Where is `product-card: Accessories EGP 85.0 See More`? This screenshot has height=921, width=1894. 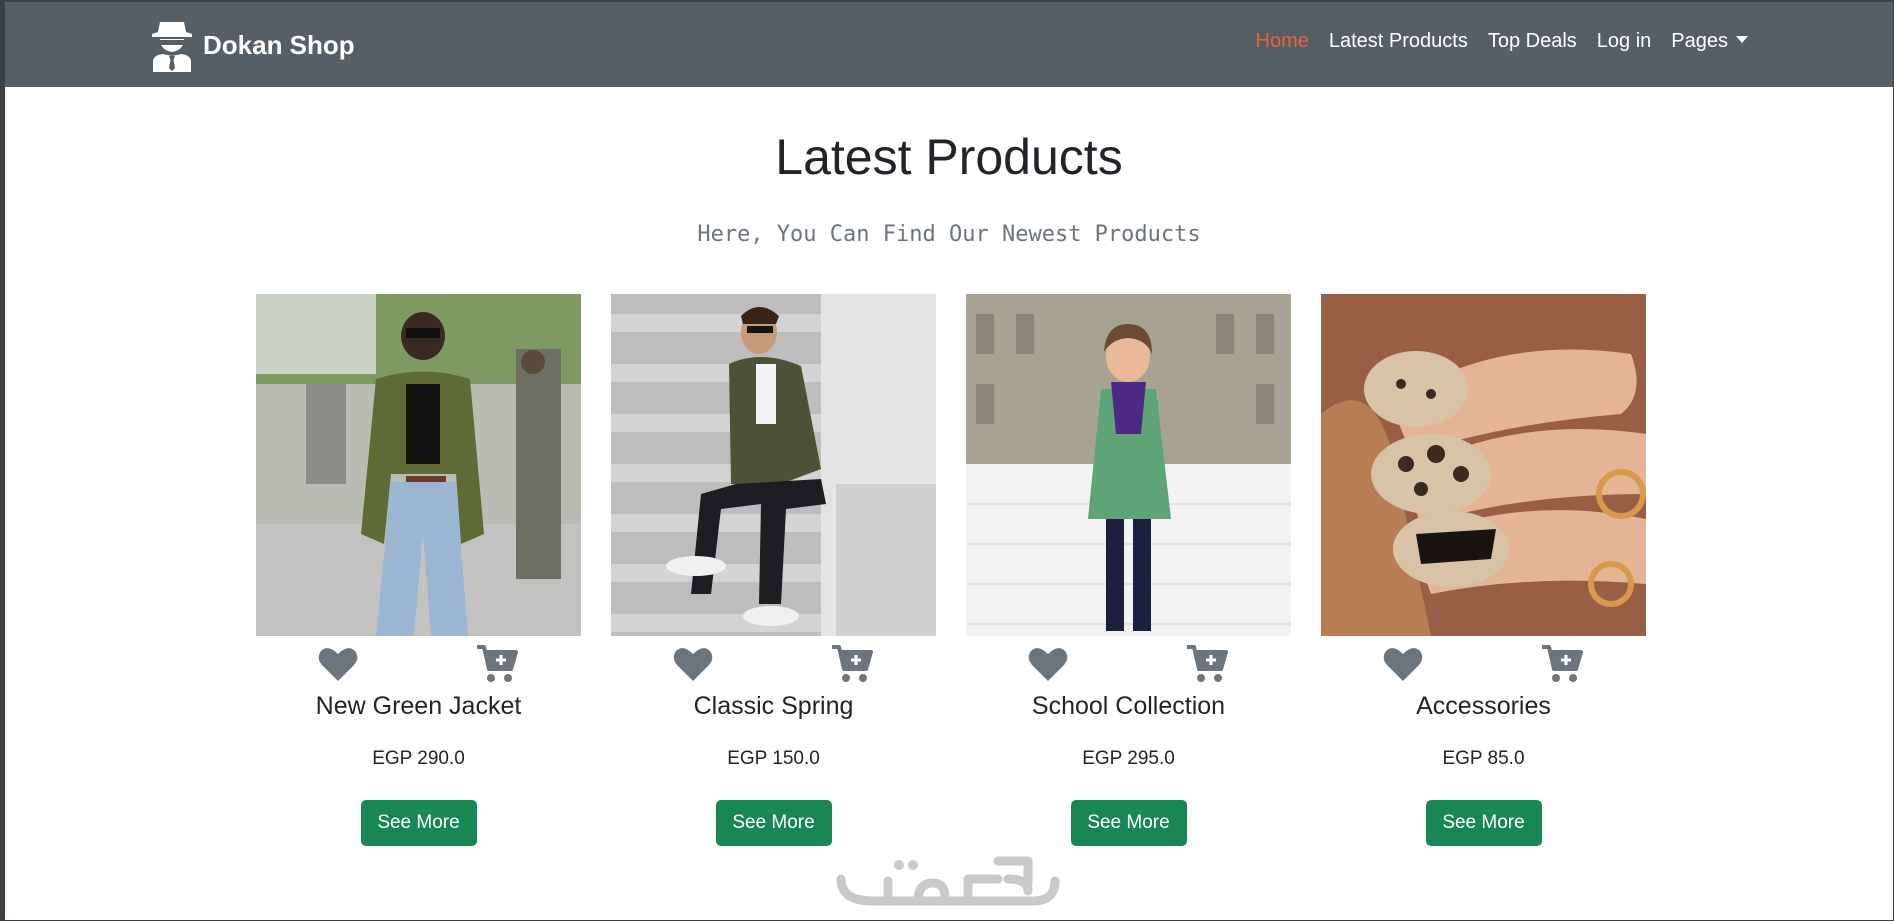 product-card: Accessories EGP 85.0 See More is located at coordinates (1483, 570).